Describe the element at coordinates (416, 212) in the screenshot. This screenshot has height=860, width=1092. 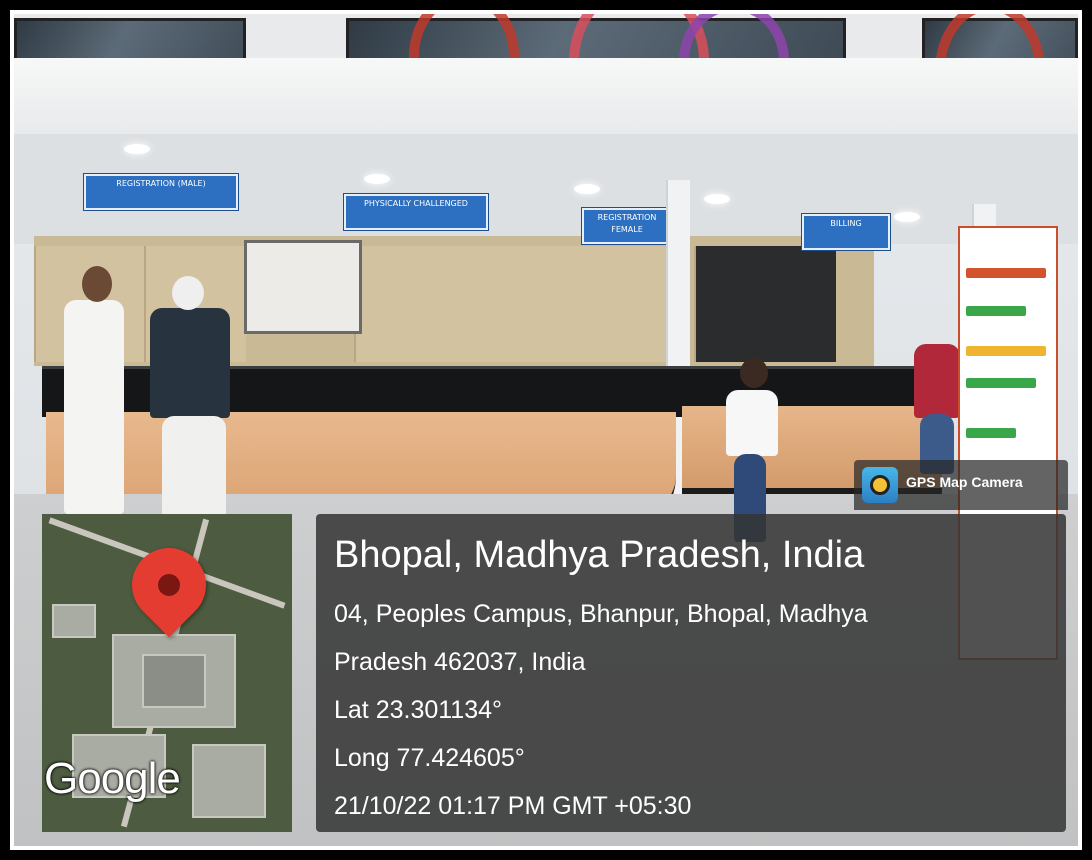
I see `sign-physically-challenged: PHYSICALLY CHALLENGED` at that location.